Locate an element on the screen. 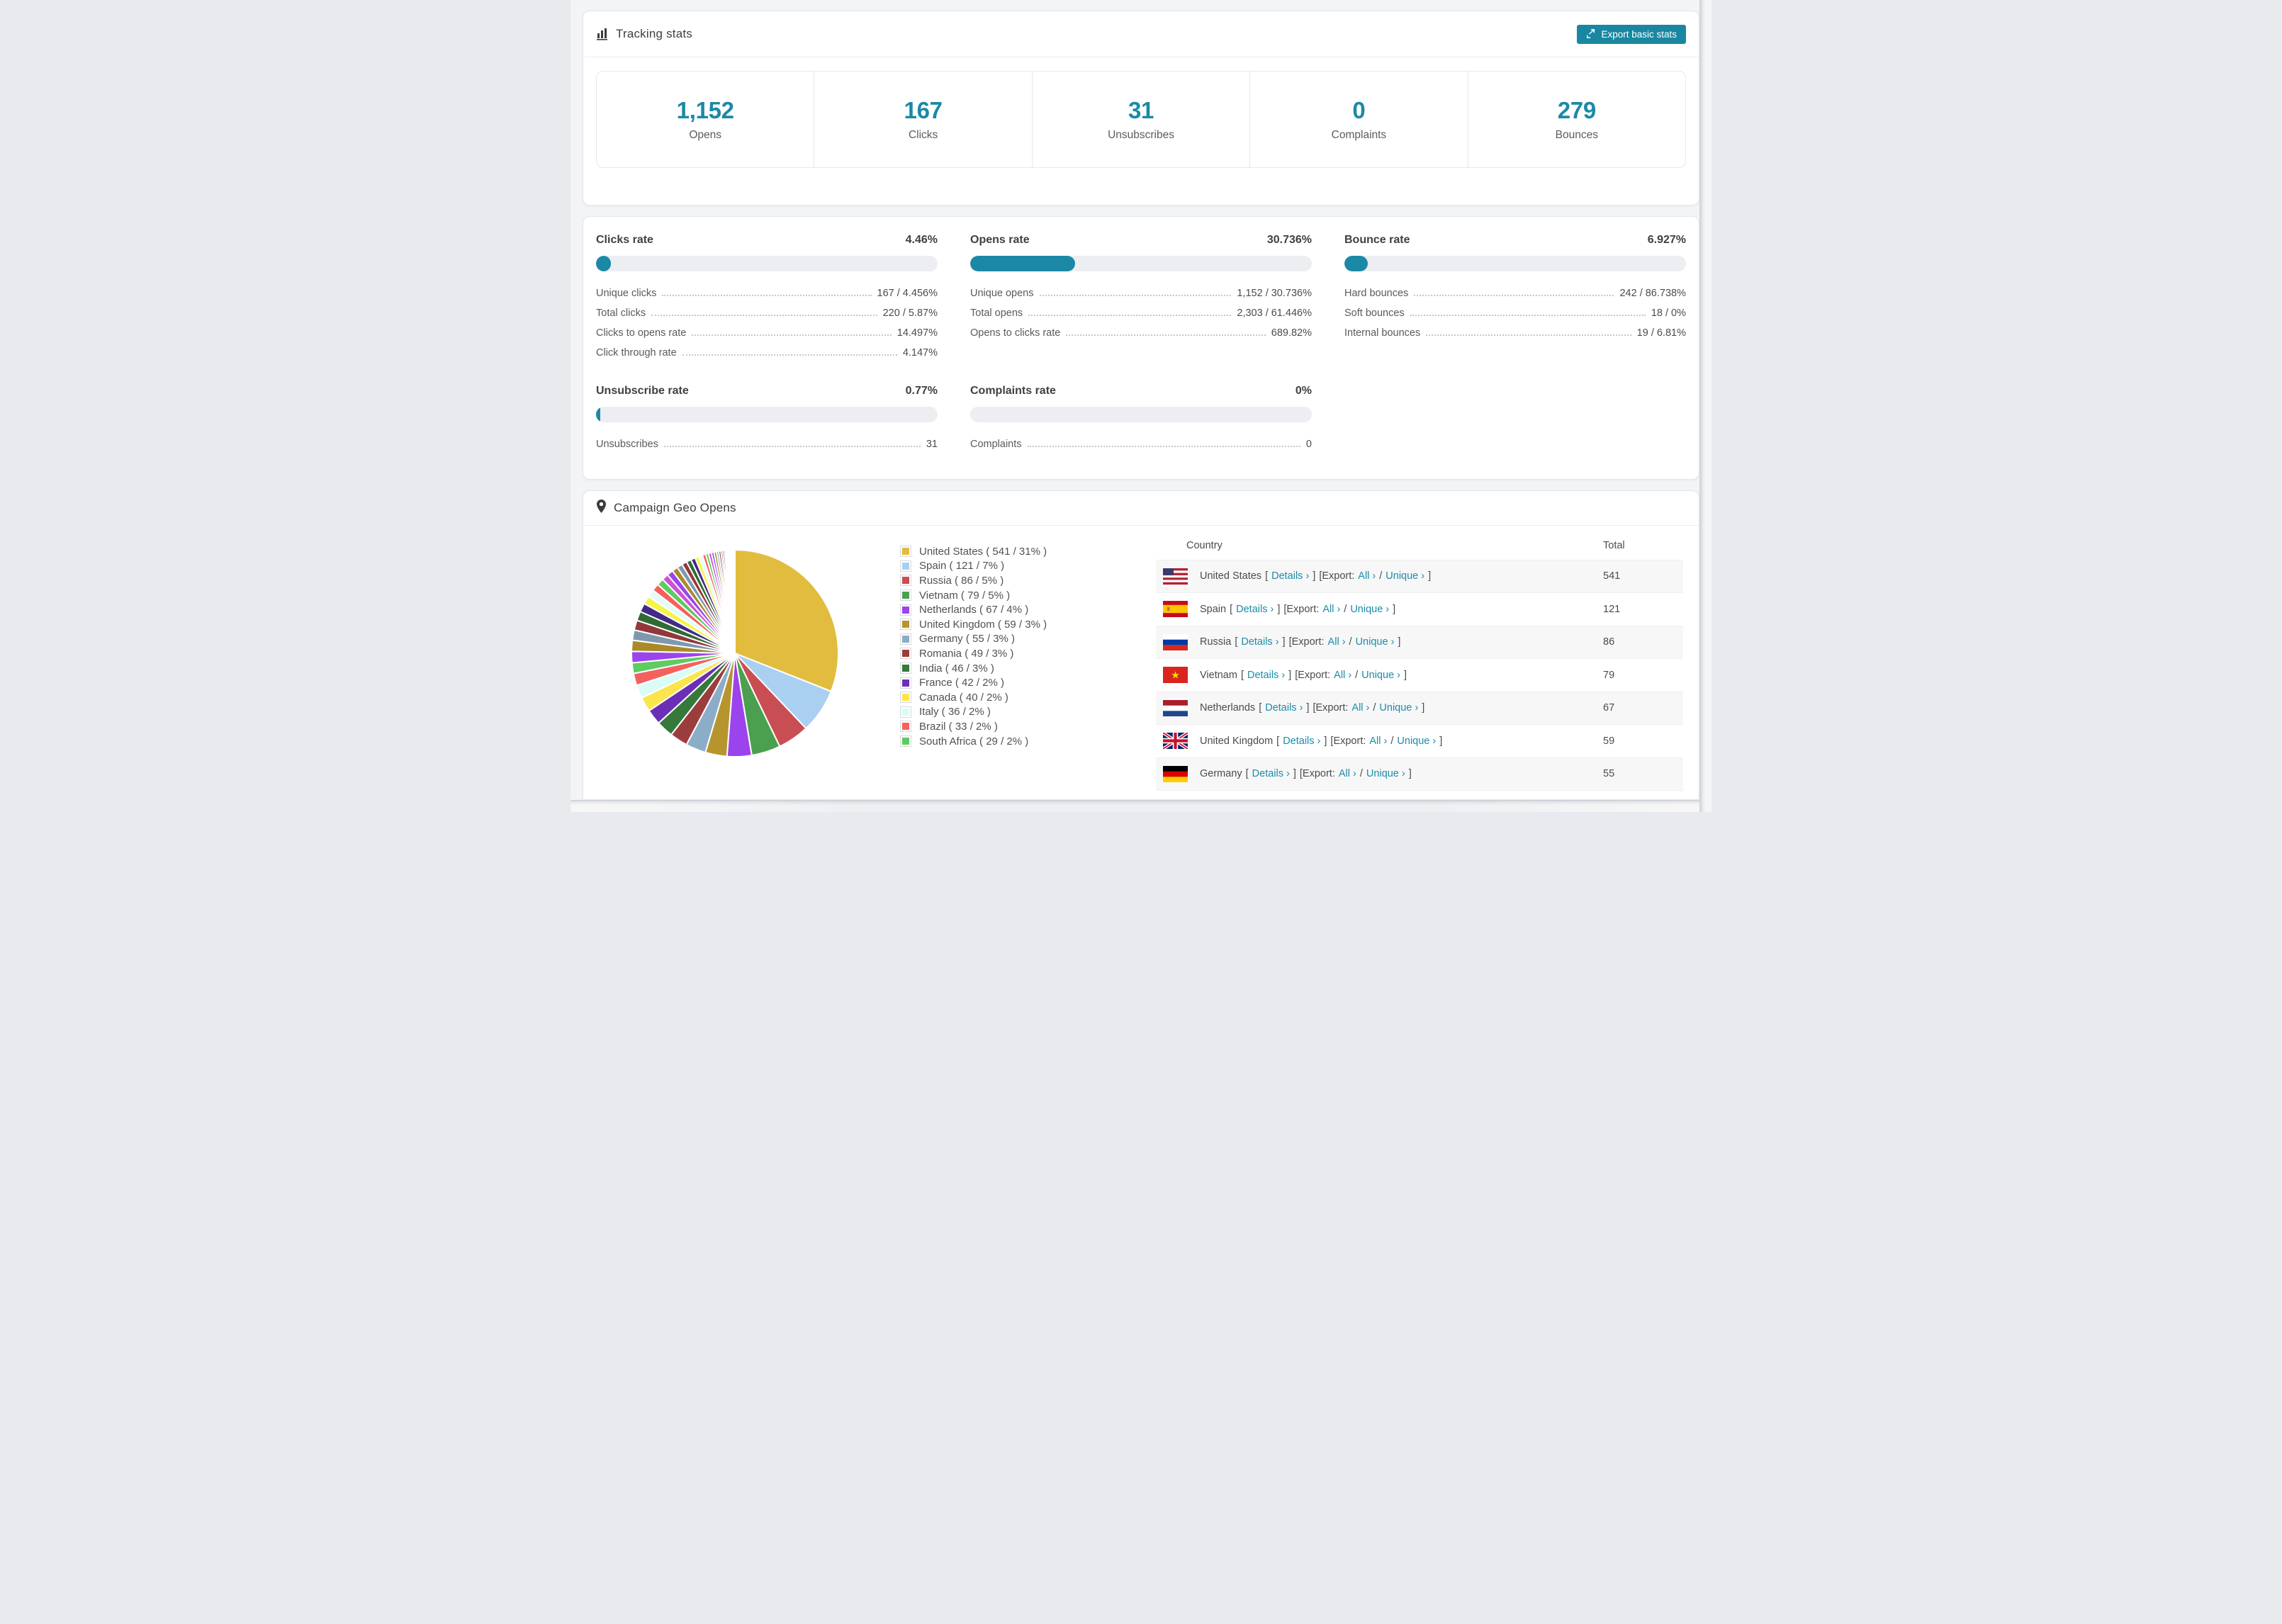  rate-row-label: Hard bounces is located at coordinates (1376, 293).